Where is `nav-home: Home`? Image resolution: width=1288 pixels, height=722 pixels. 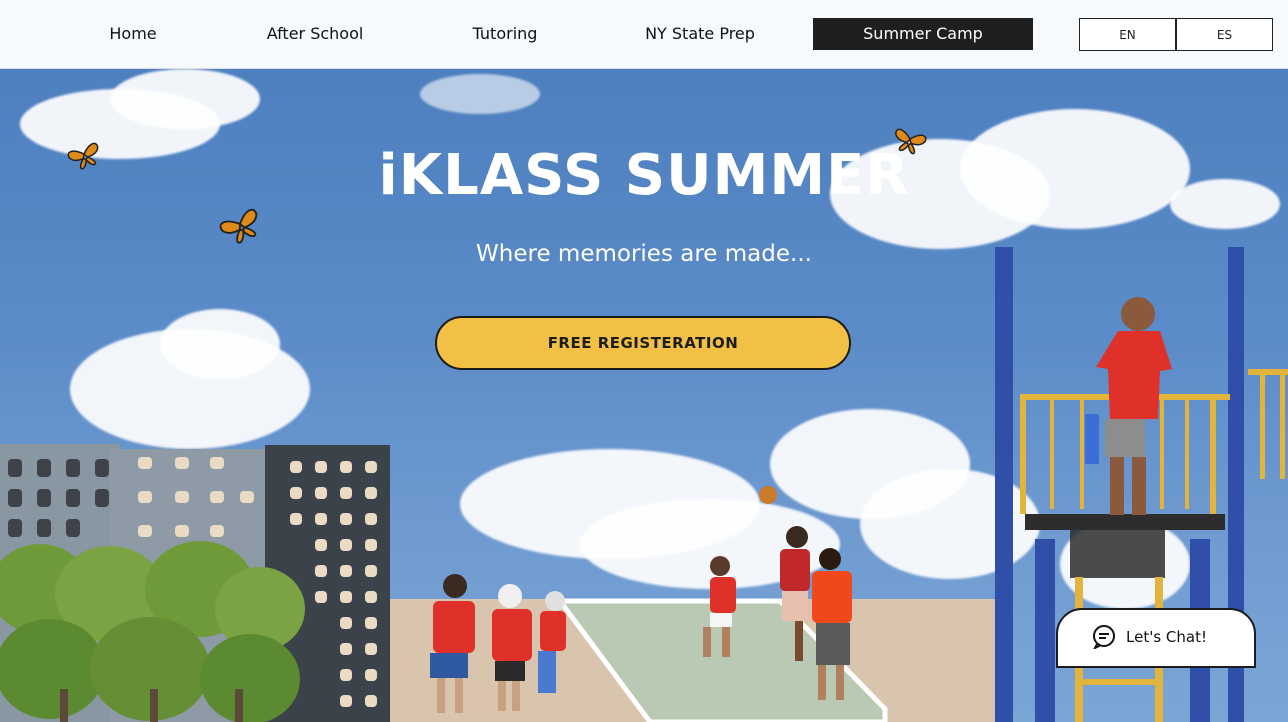
nav-home: Home is located at coordinates (133, 34).